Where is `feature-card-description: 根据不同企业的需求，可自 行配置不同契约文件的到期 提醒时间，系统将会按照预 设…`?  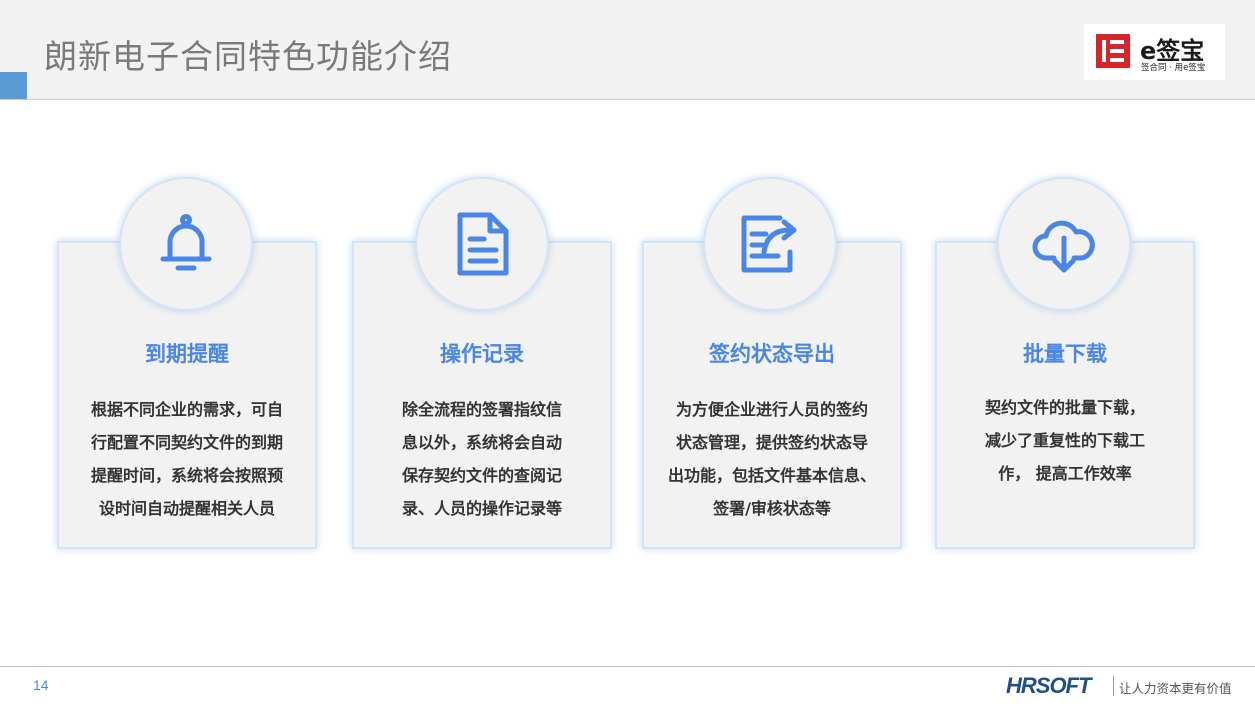
feature-card-description: 根据不同企业的需求，可自 行配置不同契约文件的到期 提醒时间，系统将会按照预 设… is located at coordinates (187, 459).